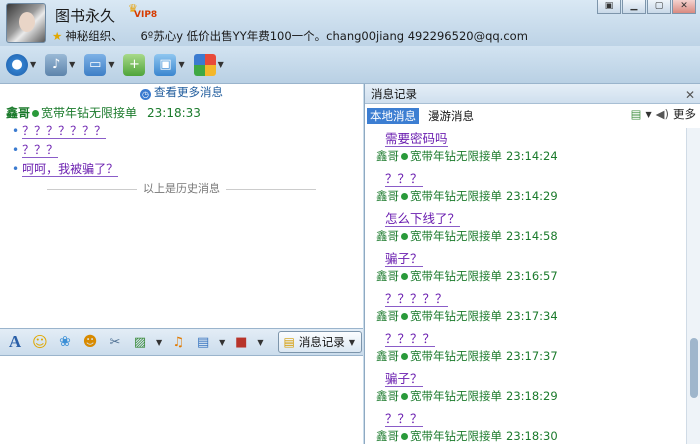 This screenshot has width=700, height=444. Describe the element at coordinates (636, 114) in the screenshot. I see `export-icon: ▤` at that location.